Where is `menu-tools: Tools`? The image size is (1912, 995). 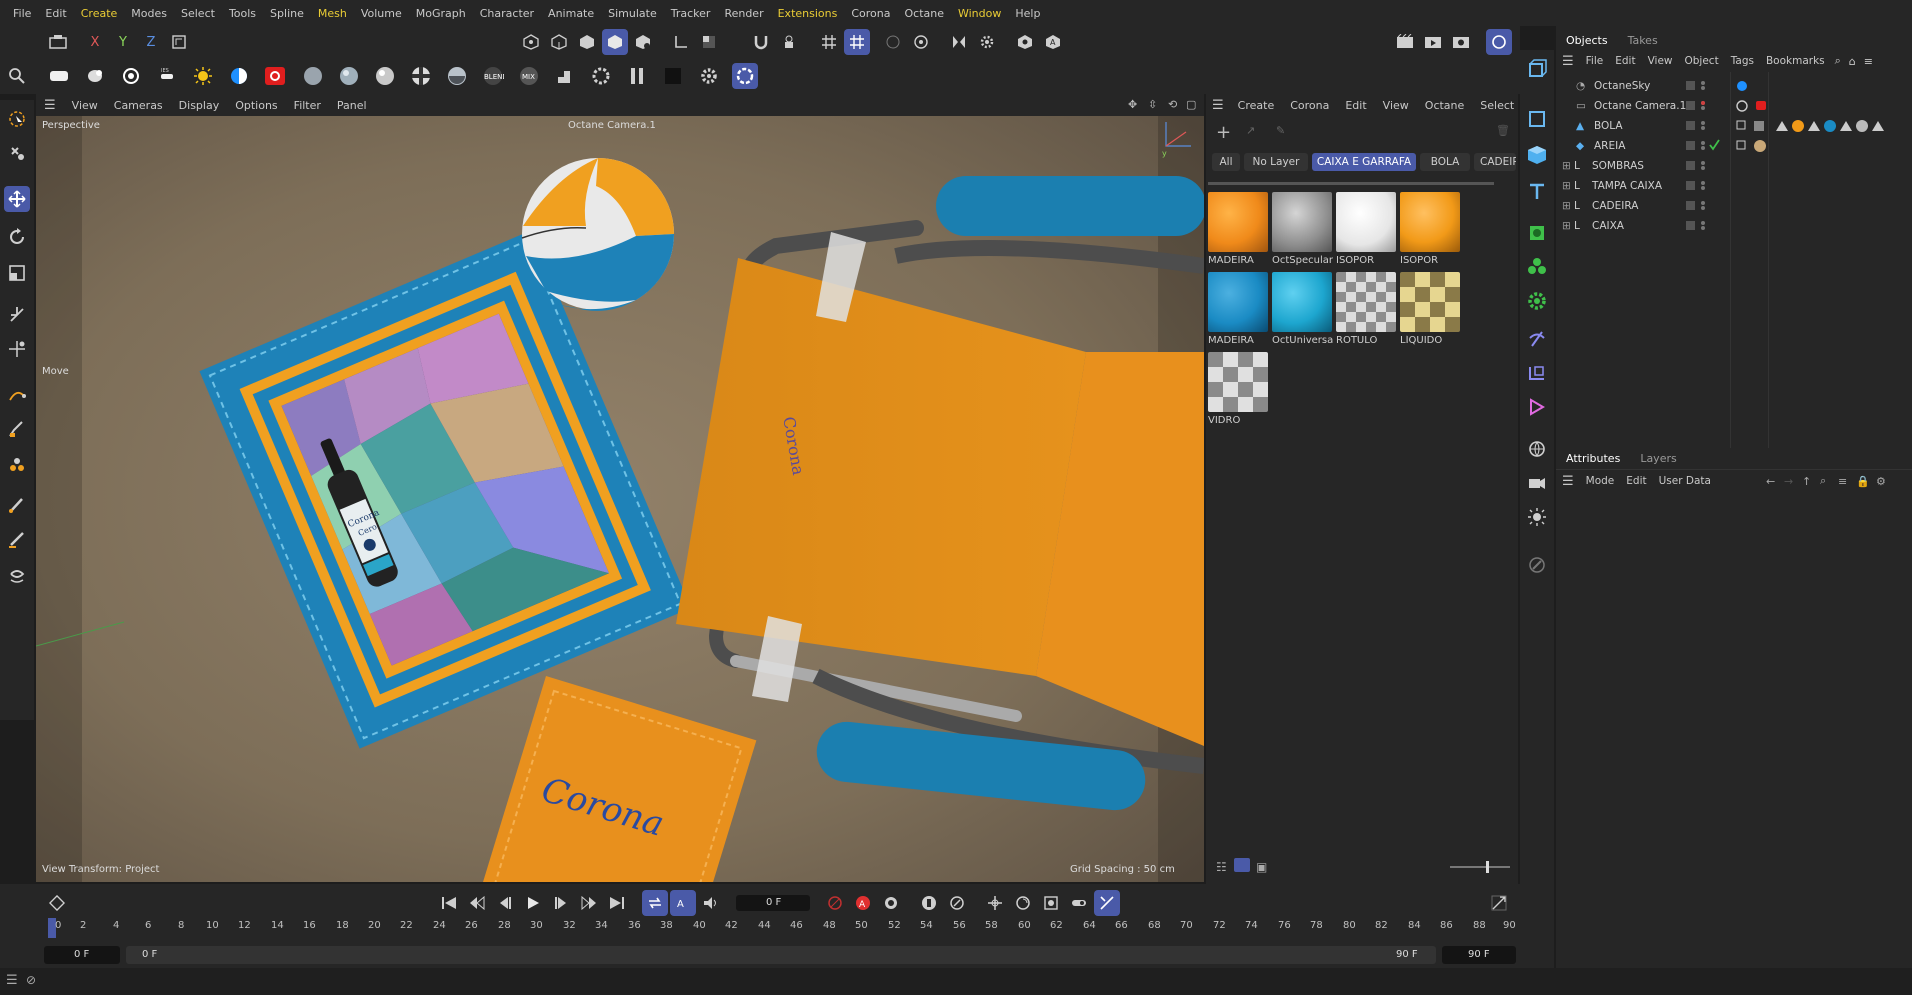
menu-tools: Tools is located at coordinates (242, 13).